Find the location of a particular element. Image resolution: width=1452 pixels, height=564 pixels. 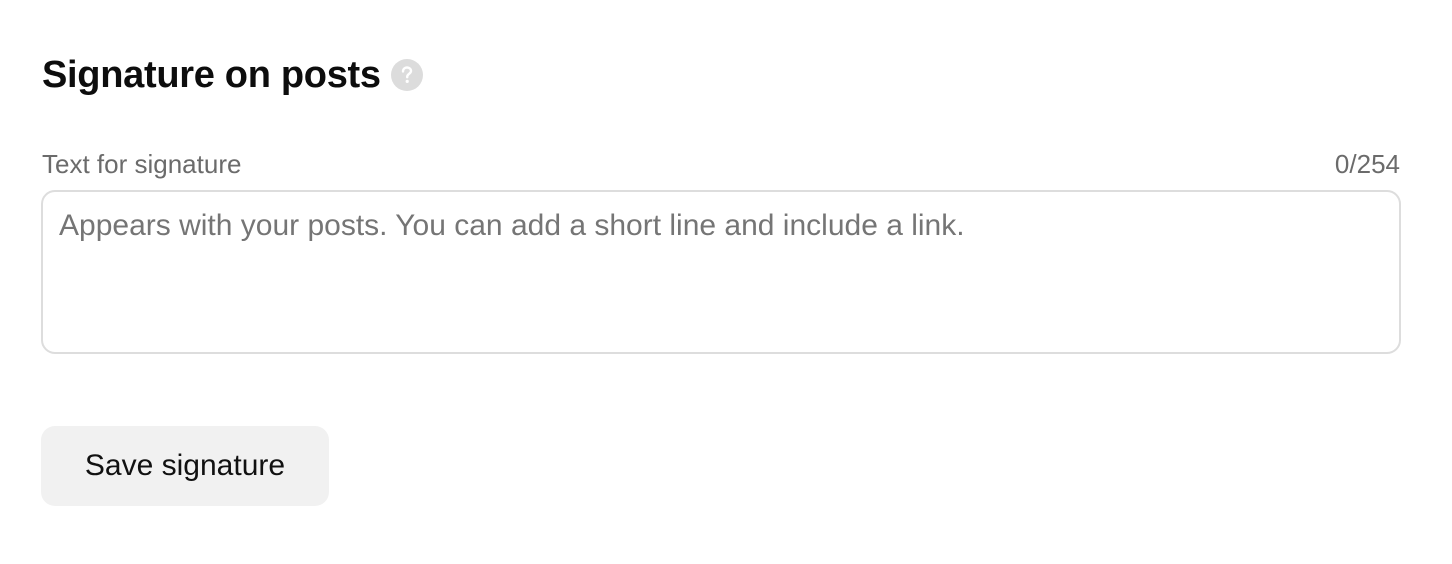

section-title: Signature on posts is located at coordinates (211, 75).